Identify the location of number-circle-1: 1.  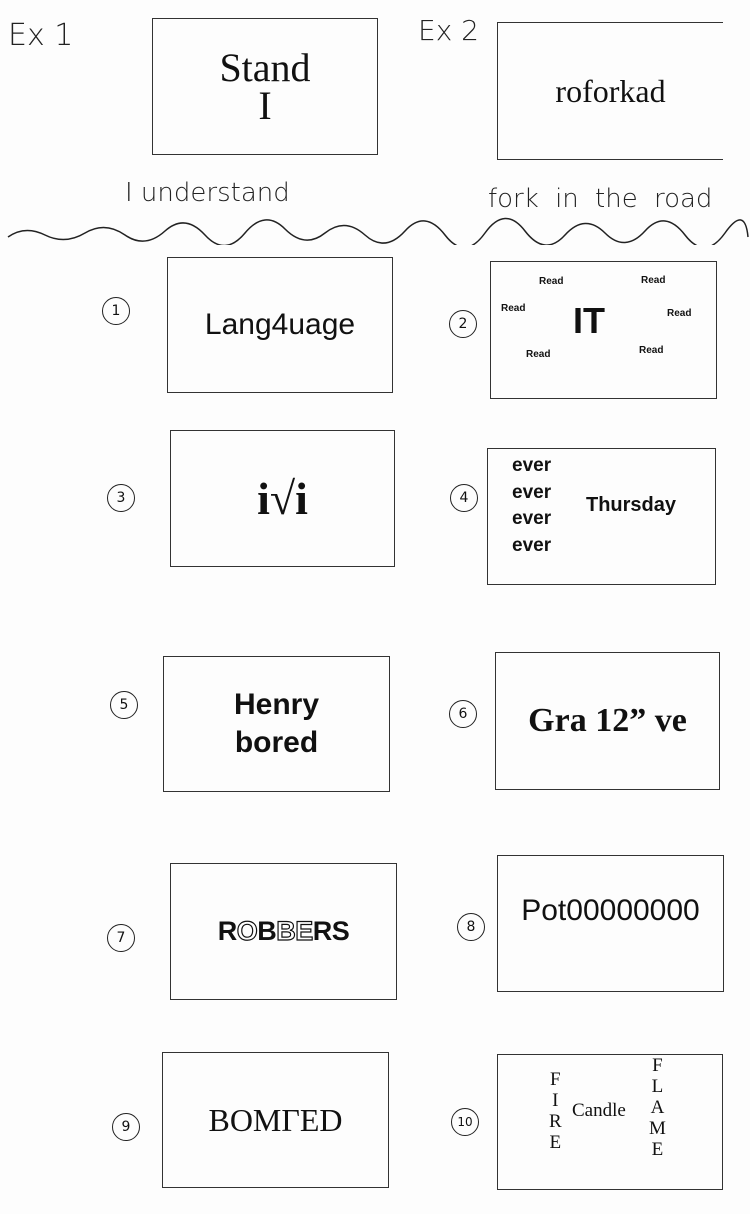
(116, 311).